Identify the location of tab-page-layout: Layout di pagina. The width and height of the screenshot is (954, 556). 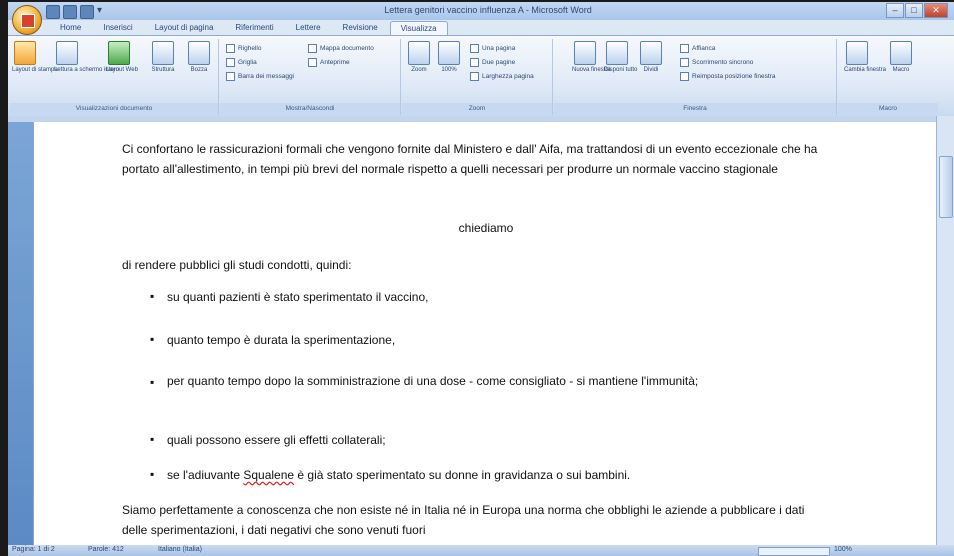
(184, 28).